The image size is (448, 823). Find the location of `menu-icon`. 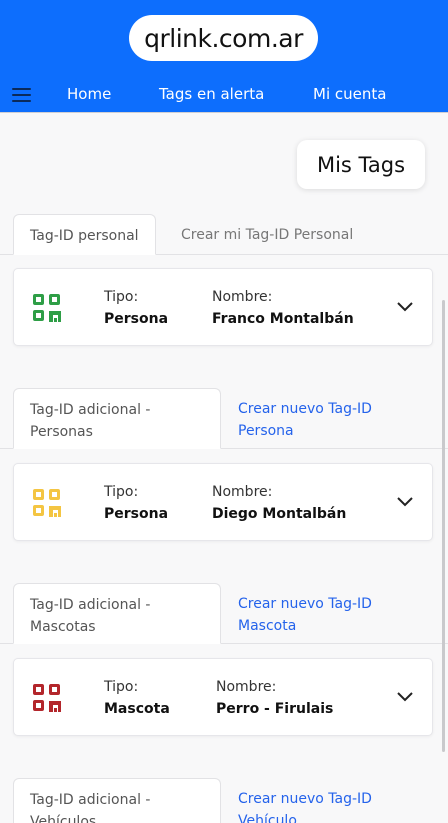

menu-icon is located at coordinates (21, 95).